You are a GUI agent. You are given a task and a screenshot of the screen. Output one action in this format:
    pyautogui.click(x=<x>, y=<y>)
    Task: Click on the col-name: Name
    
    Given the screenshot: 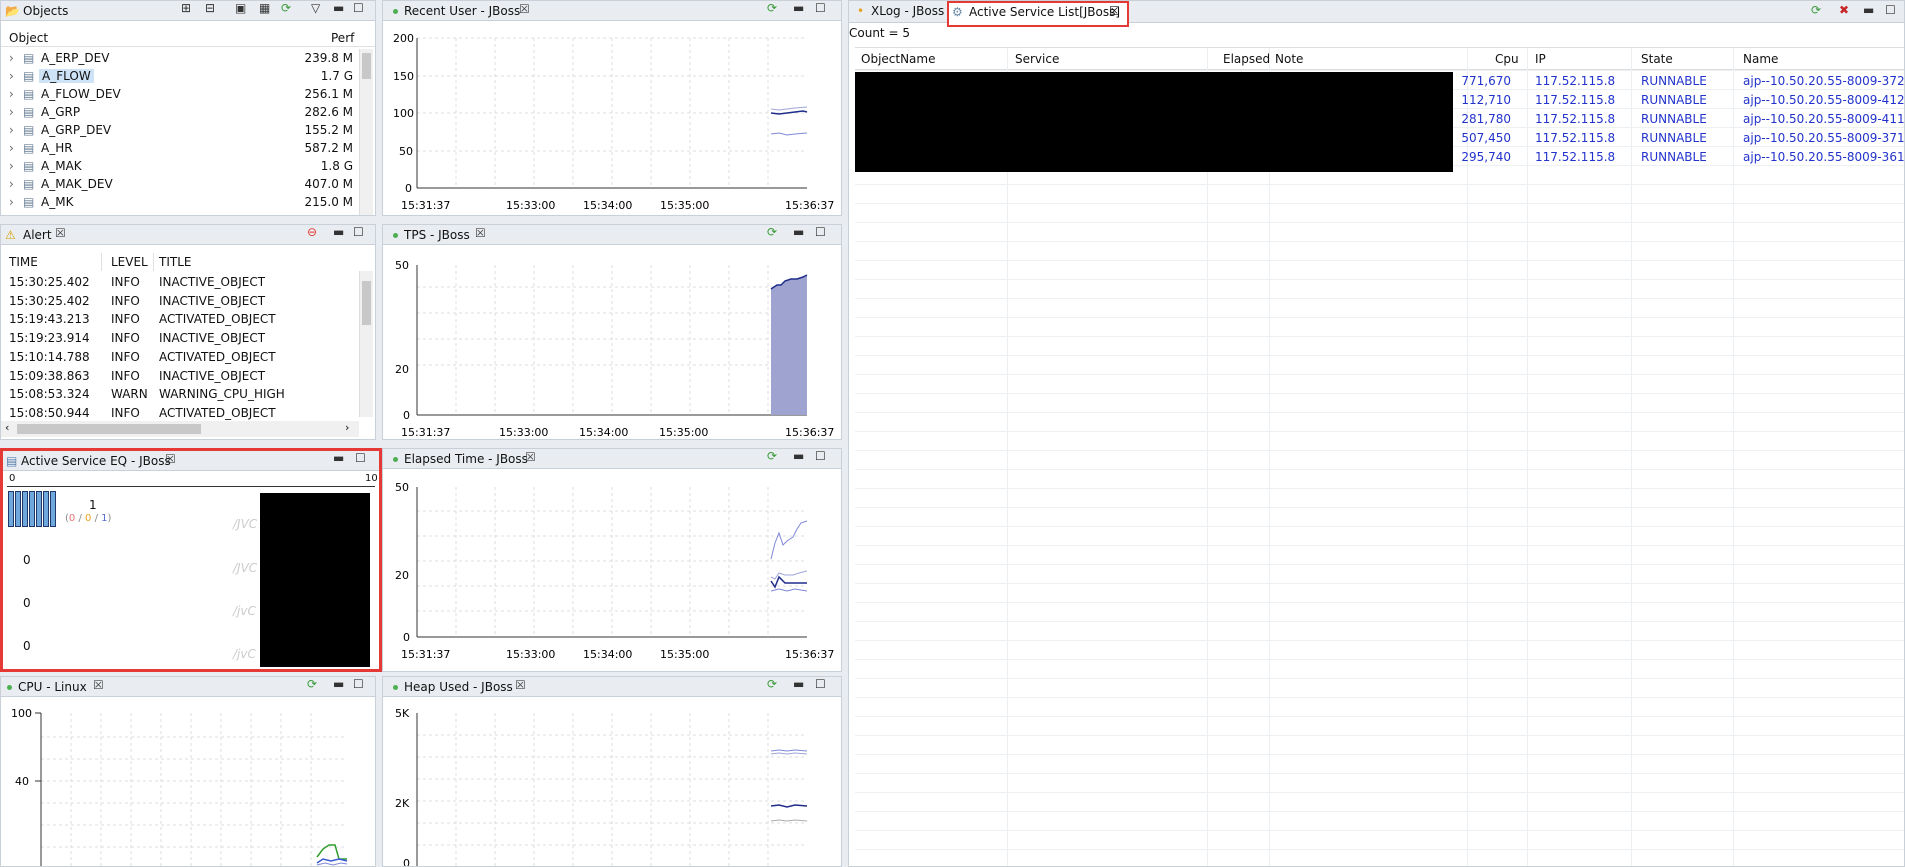 What is the action you would take?
    pyautogui.click(x=1760, y=59)
    